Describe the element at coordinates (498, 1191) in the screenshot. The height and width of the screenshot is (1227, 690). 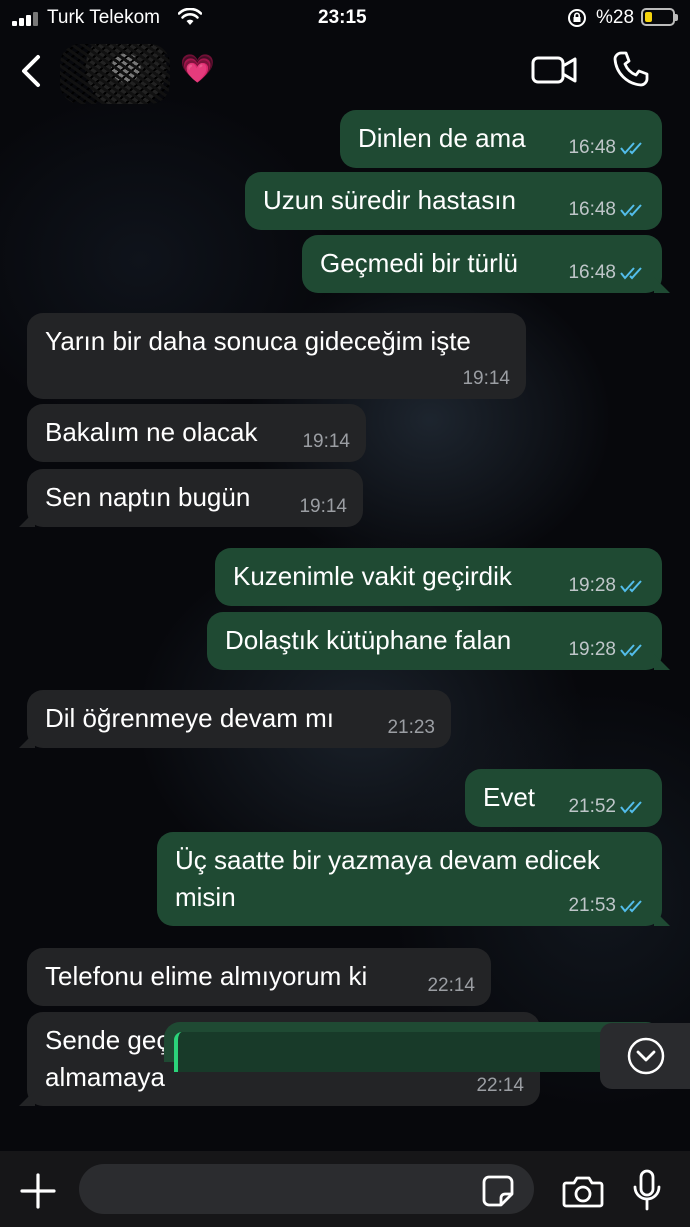
I see `sticker-icon` at that location.